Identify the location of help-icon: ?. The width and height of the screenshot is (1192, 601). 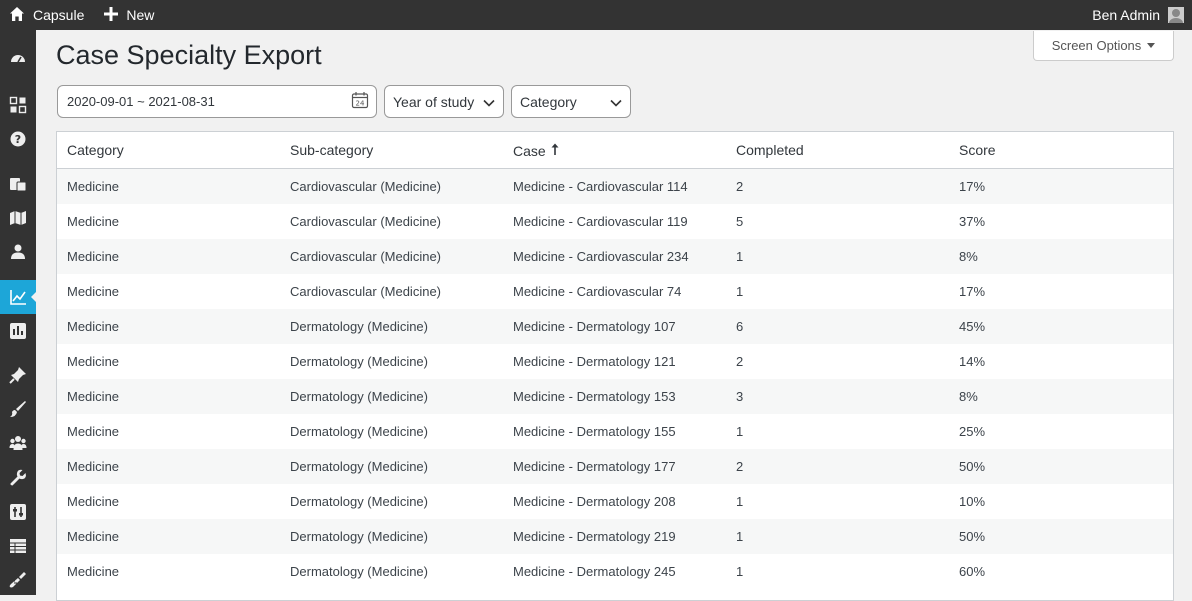
(18, 139).